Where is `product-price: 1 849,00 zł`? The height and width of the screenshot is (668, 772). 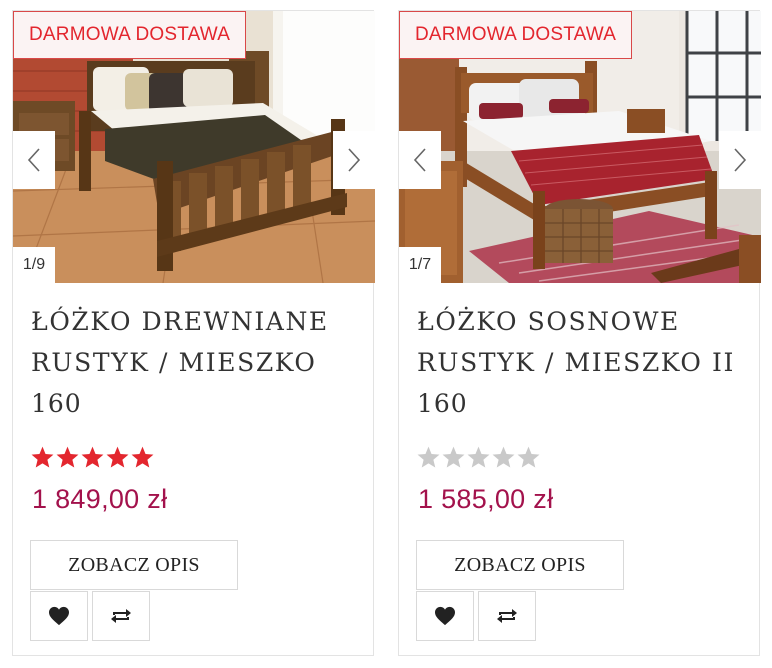
product-price: 1 849,00 zł is located at coordinates (100, 499).